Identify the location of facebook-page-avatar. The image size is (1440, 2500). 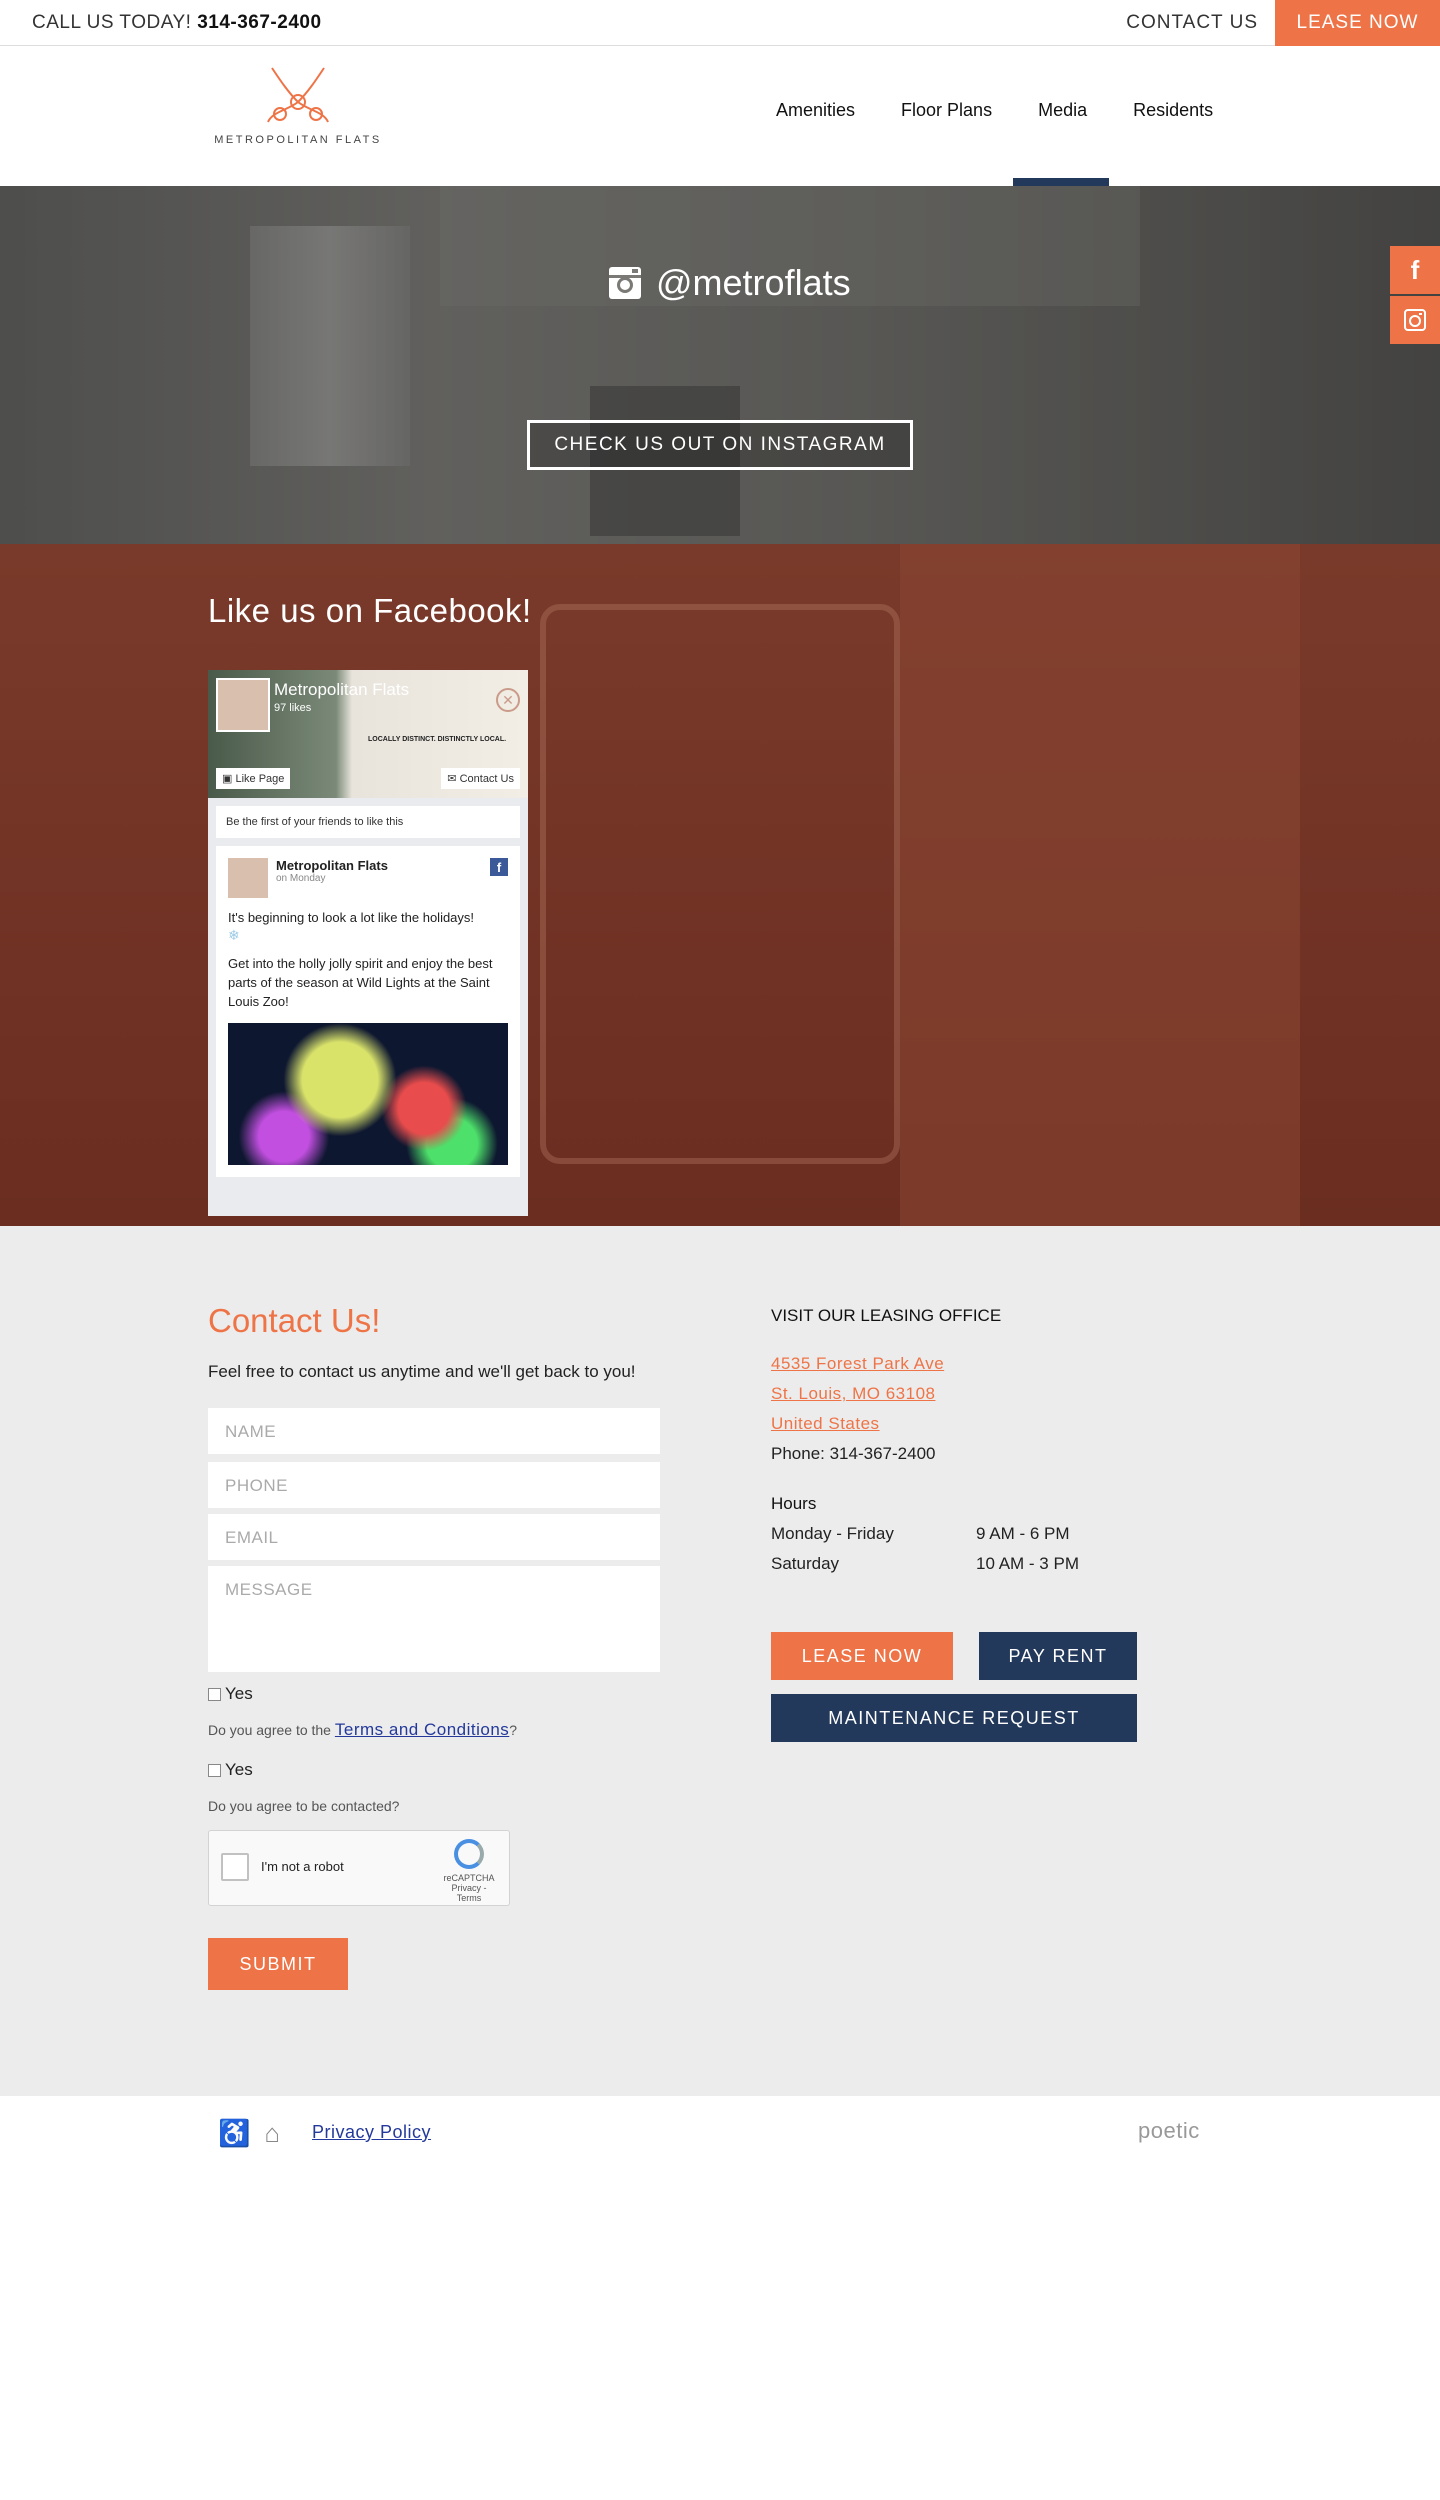
(243, 705).